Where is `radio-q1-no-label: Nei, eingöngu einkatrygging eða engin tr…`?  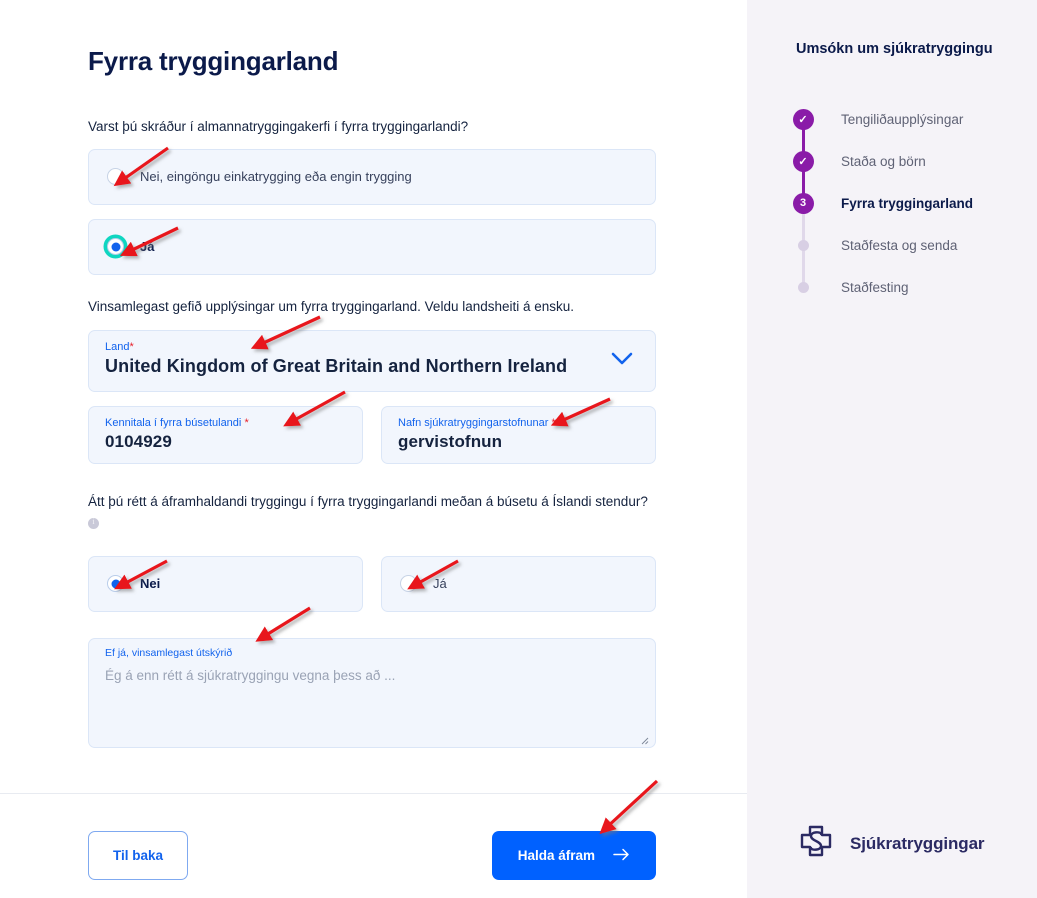
radio-q1-no-label: Nei, eingöngu einkatrygging eða engin tr… is located at coordinates (276, 177).